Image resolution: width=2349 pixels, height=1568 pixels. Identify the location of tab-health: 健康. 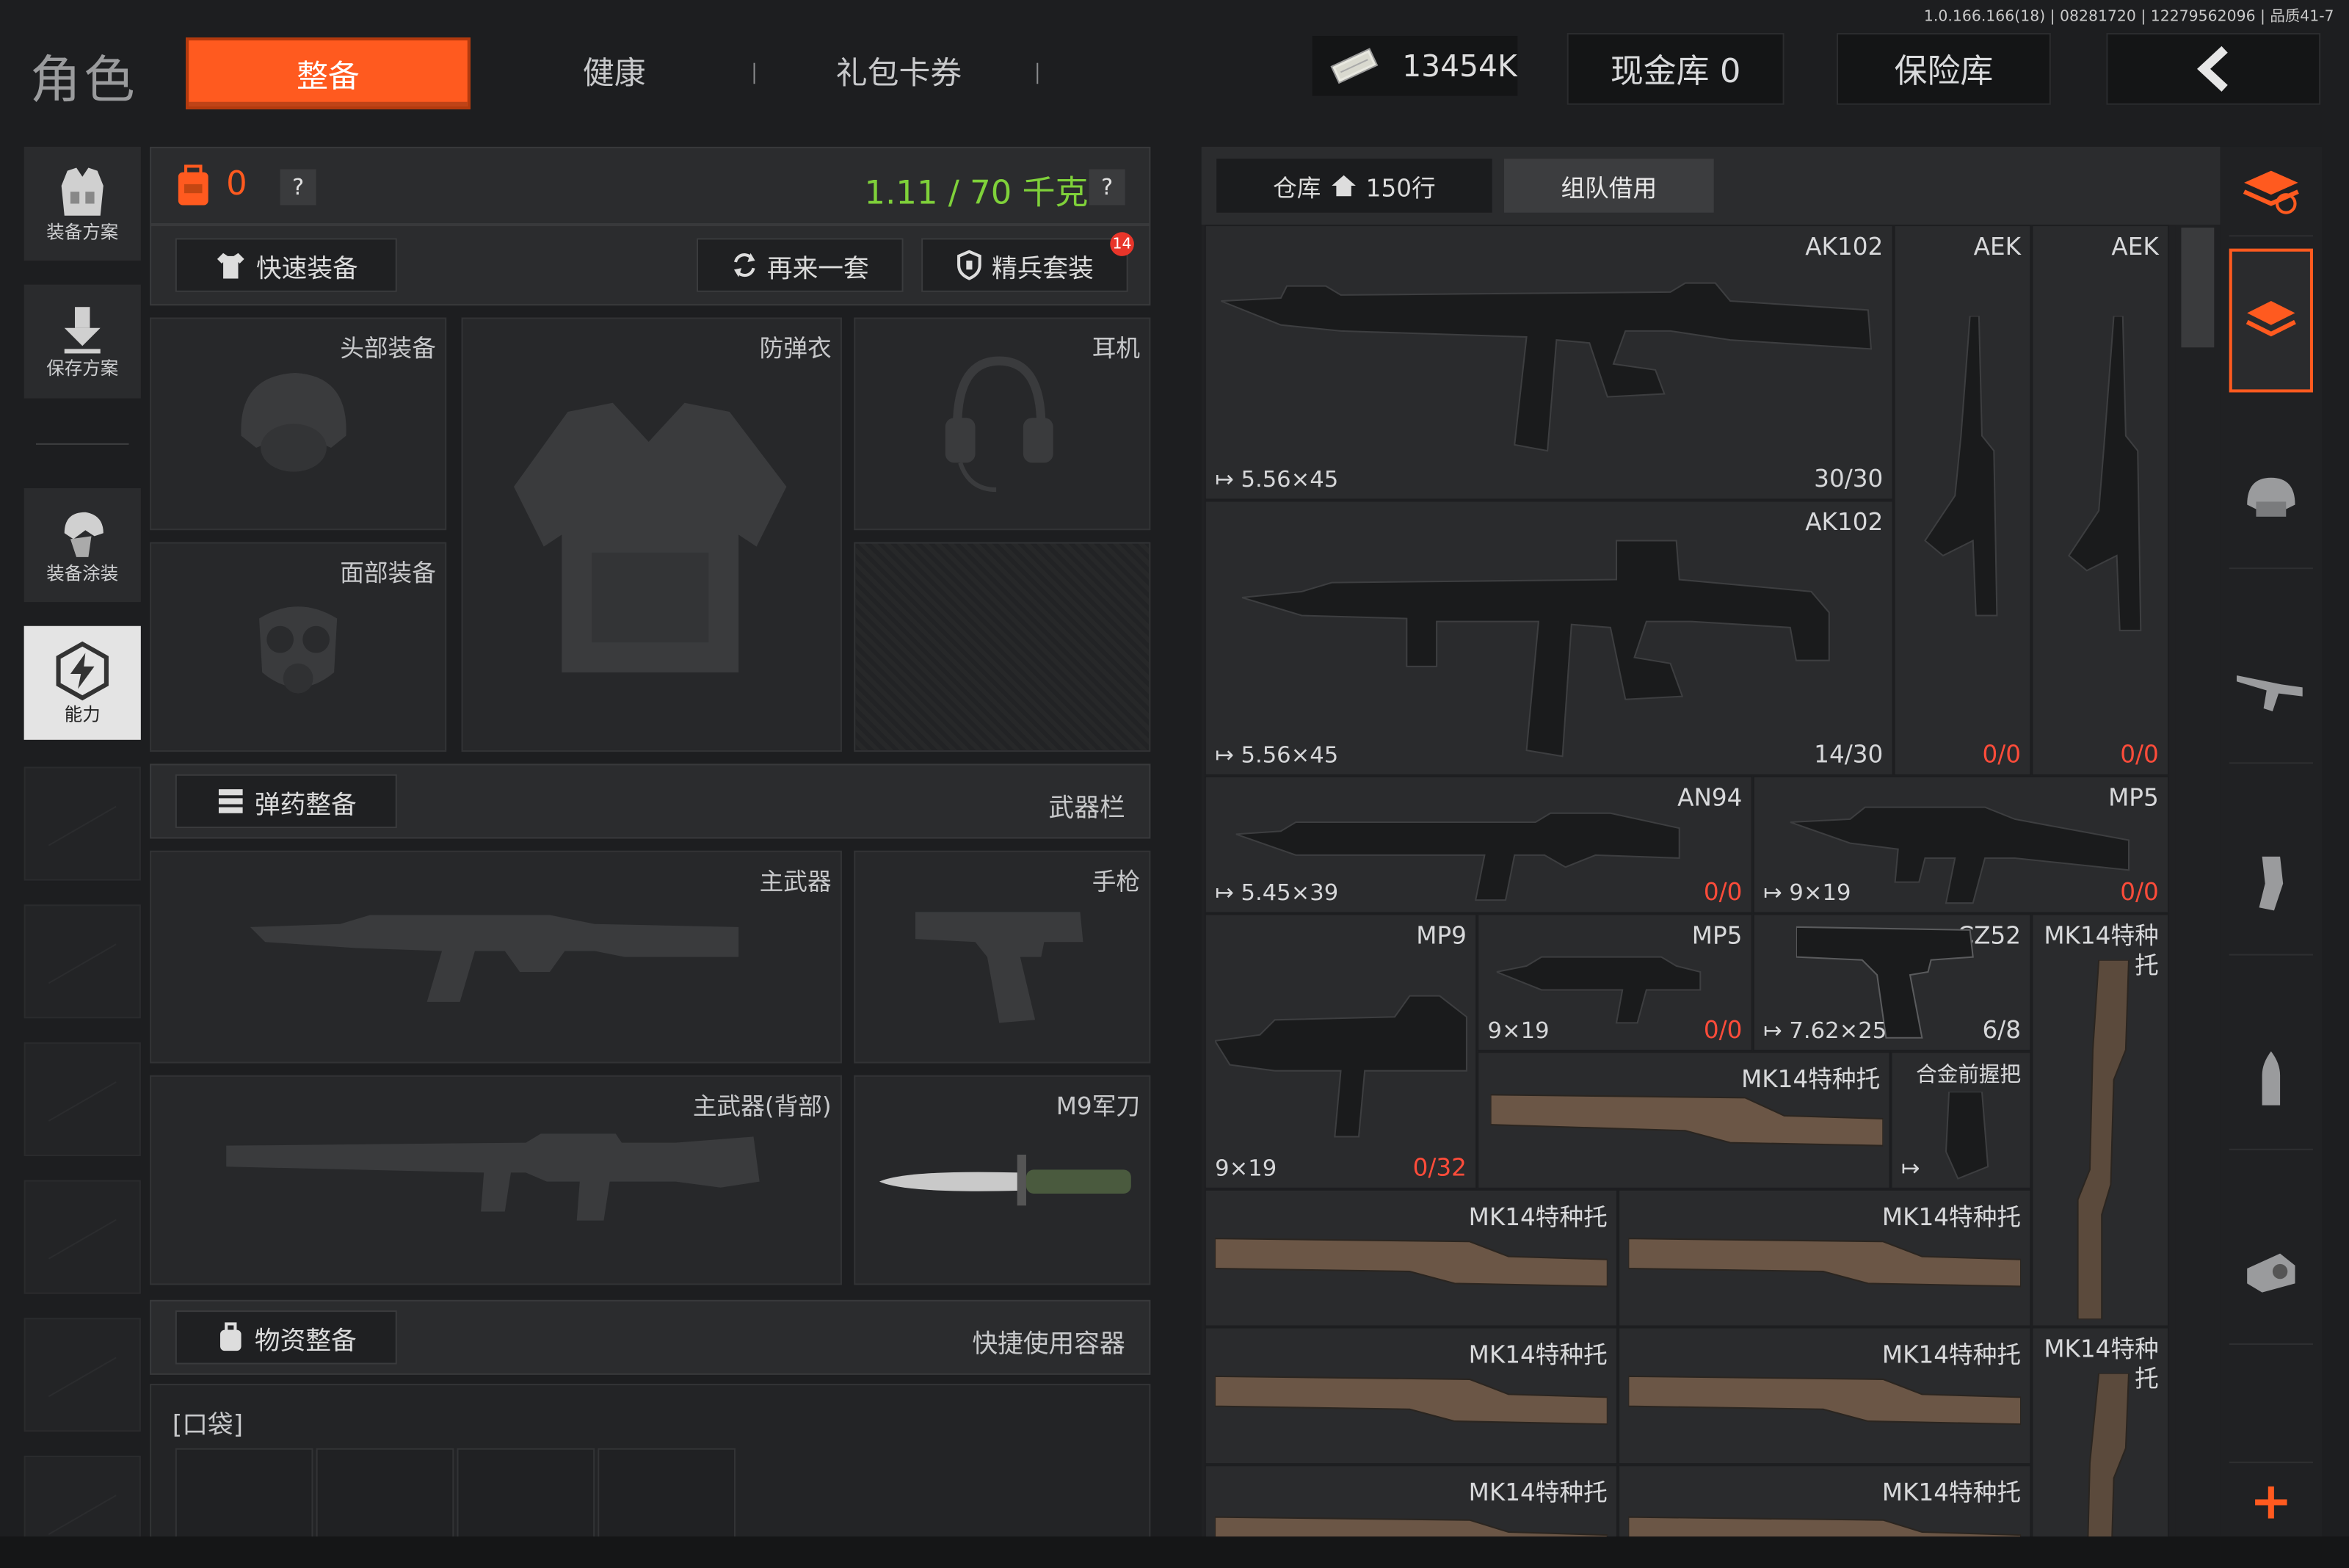
(614, 73).